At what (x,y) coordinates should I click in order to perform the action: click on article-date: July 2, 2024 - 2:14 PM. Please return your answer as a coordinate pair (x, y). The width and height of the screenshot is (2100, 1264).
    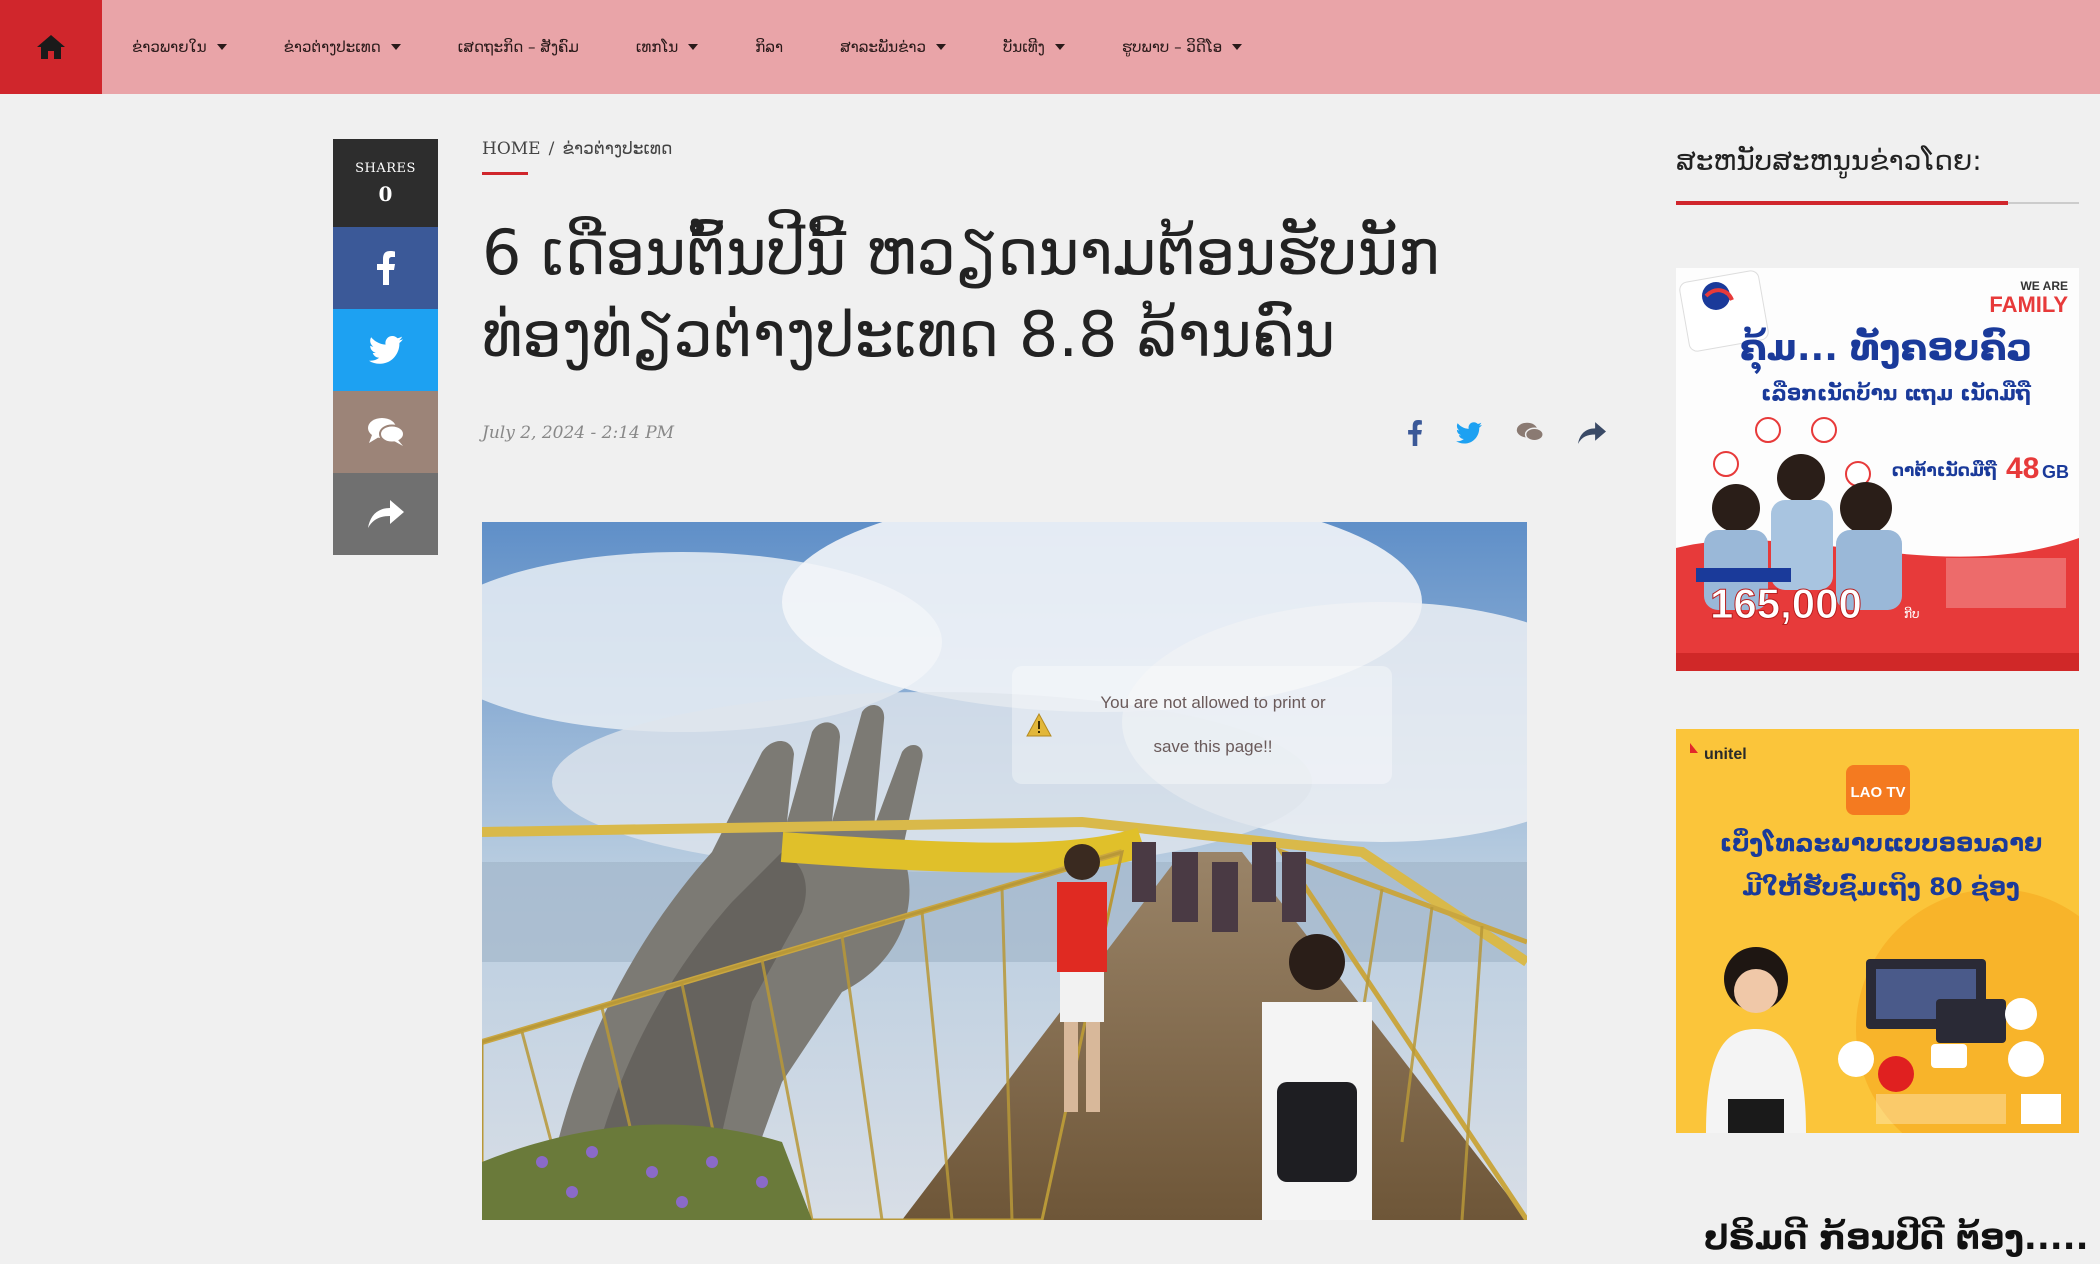
    Looking at the image, I should click on (578, 433).